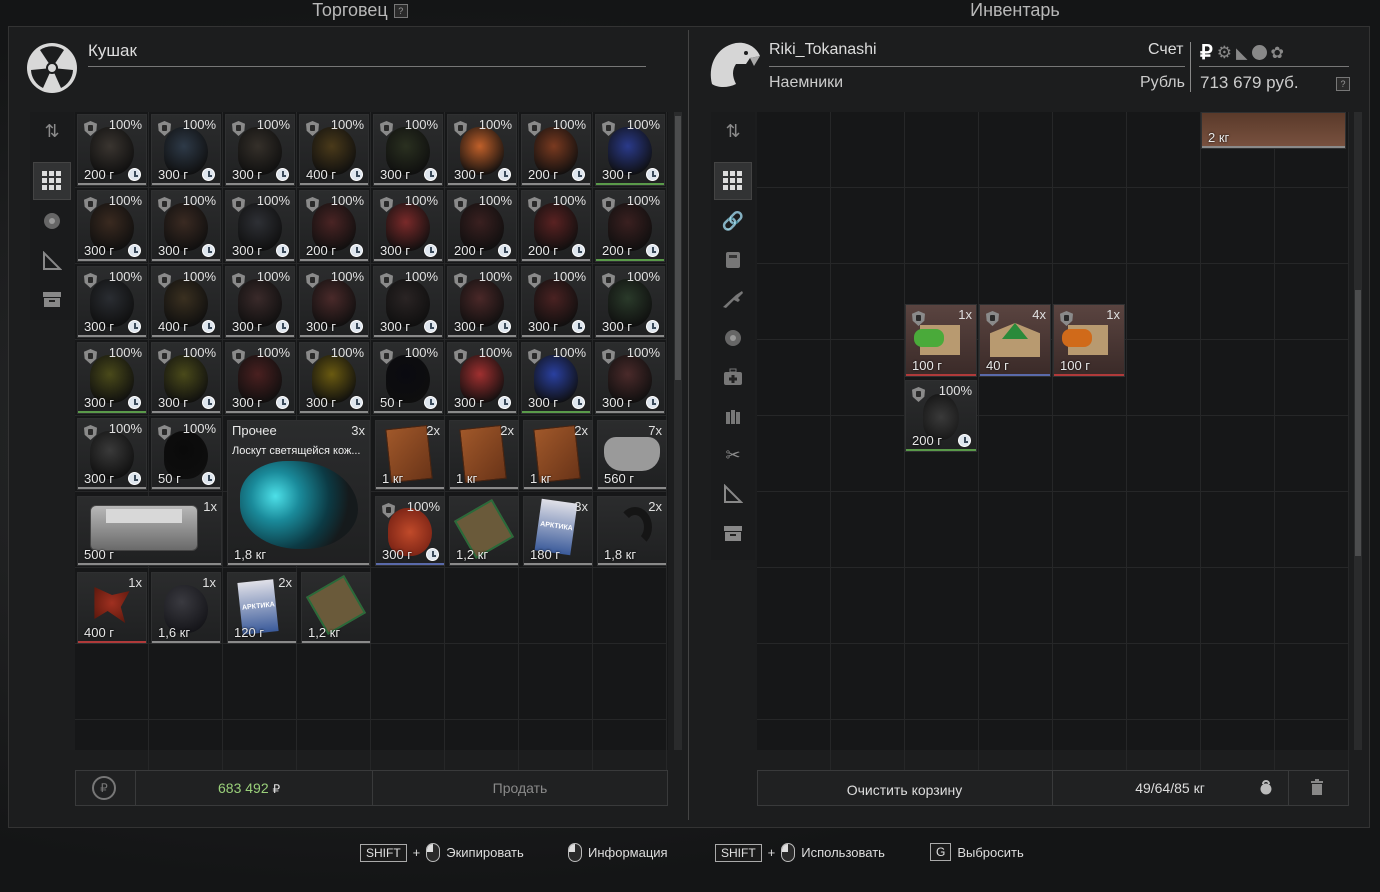 Image resolution: width=1380 pixels, height=892 pixels. Describe the element at coordinates (733, 455) in the screenshot. I see `tools-icon: ✂` at that location.